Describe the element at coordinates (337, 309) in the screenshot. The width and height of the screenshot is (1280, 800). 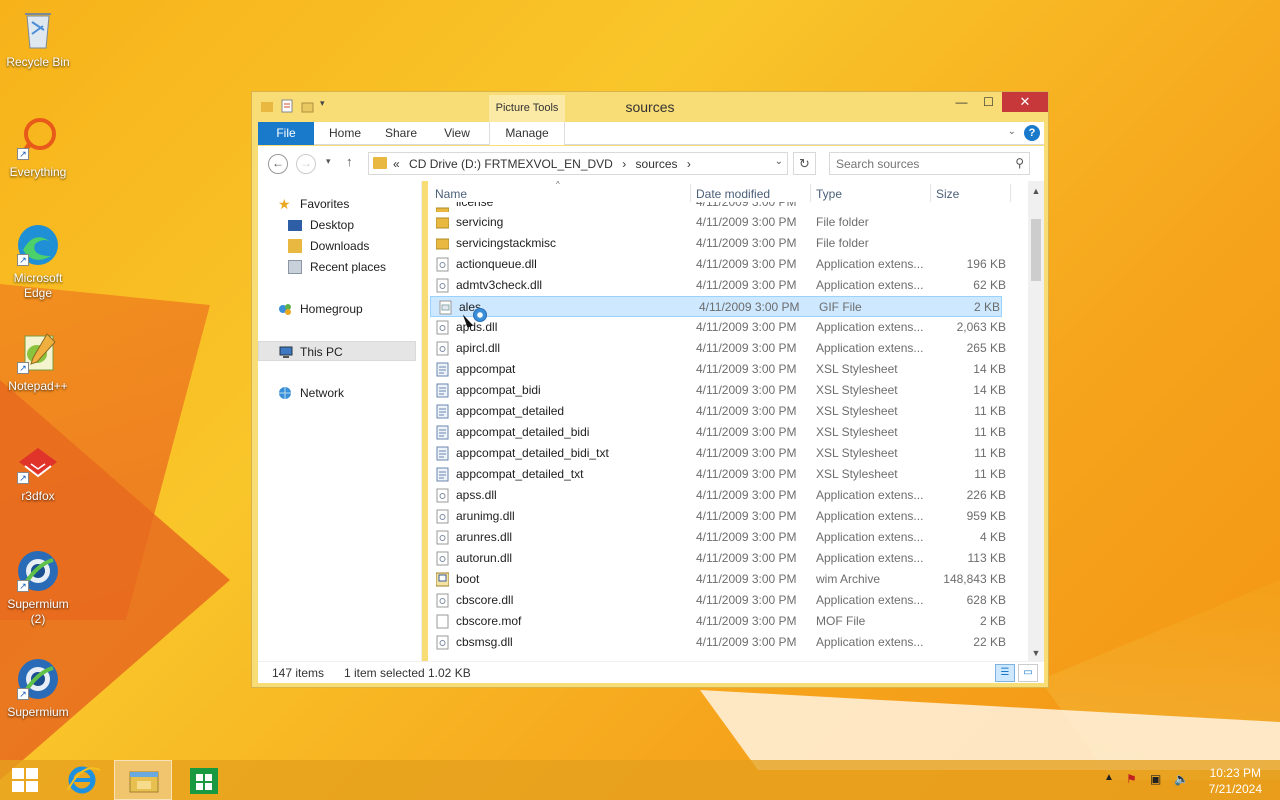
I see `nav-item-homegroup: Homegroup` at that location.